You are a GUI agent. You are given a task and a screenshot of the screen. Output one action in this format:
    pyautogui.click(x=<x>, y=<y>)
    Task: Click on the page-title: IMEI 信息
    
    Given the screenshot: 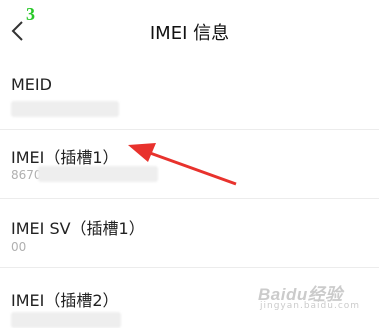 What is the action you would take?
    pyautogui.click(x=189, y=33)
    